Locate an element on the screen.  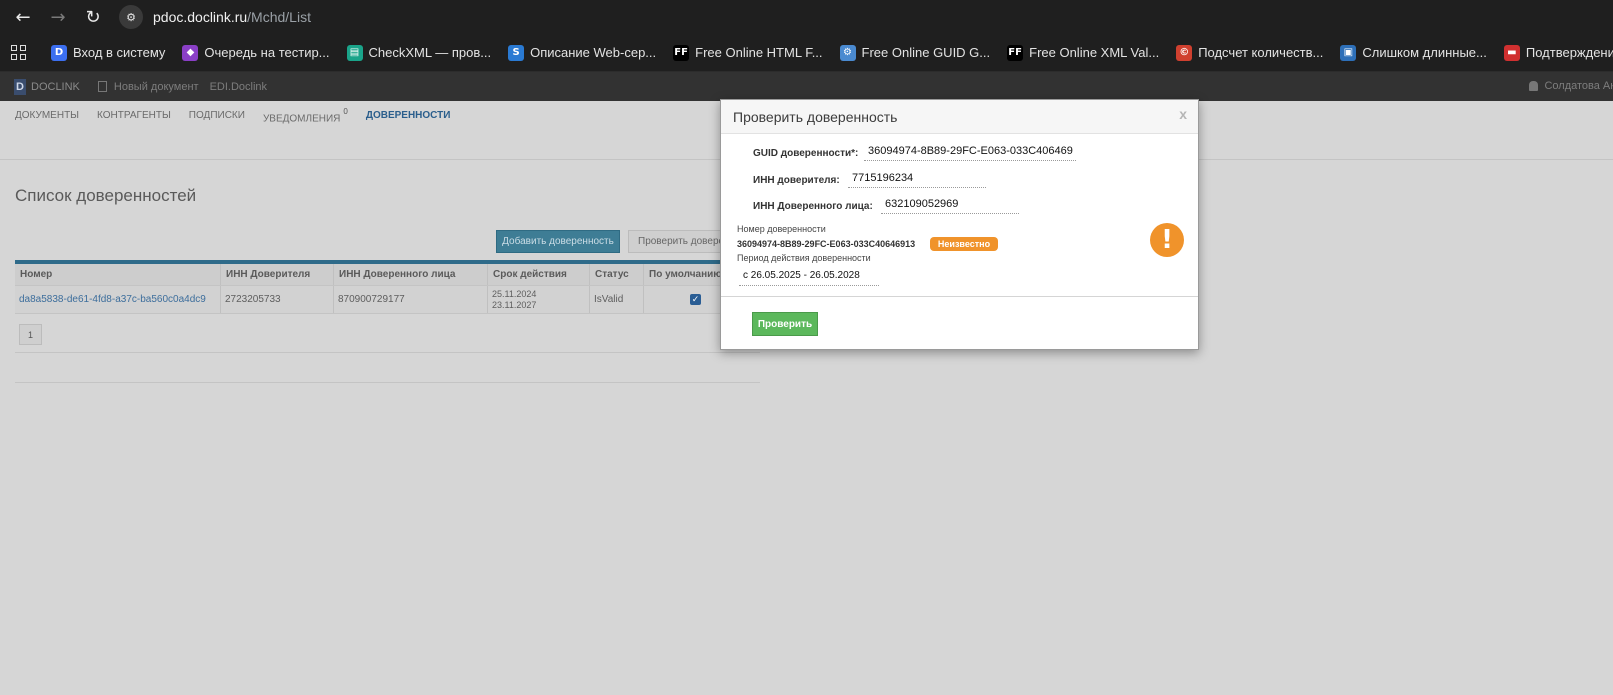
reload-icon: ↻ is located at coordinates (93, 17).